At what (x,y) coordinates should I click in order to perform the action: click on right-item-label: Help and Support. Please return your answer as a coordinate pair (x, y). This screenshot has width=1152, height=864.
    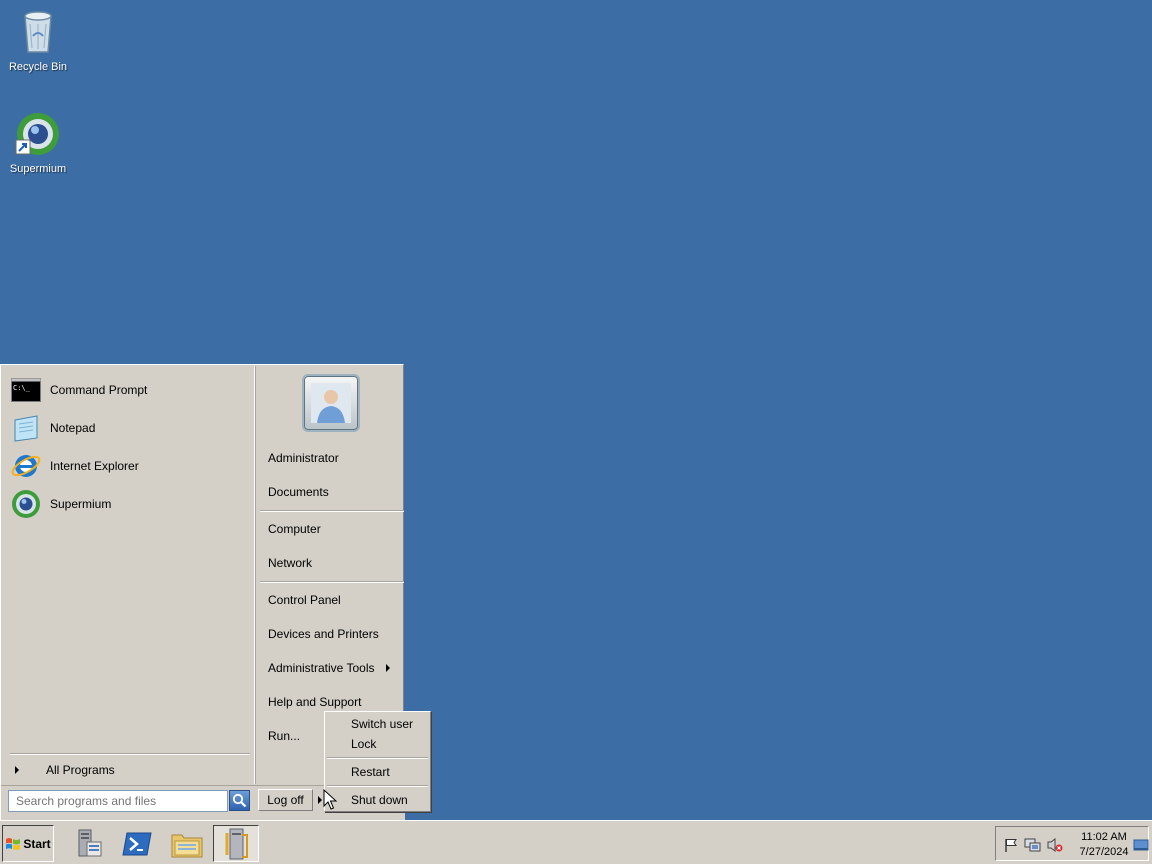
    Looking at the image, I should click on (315, 702).